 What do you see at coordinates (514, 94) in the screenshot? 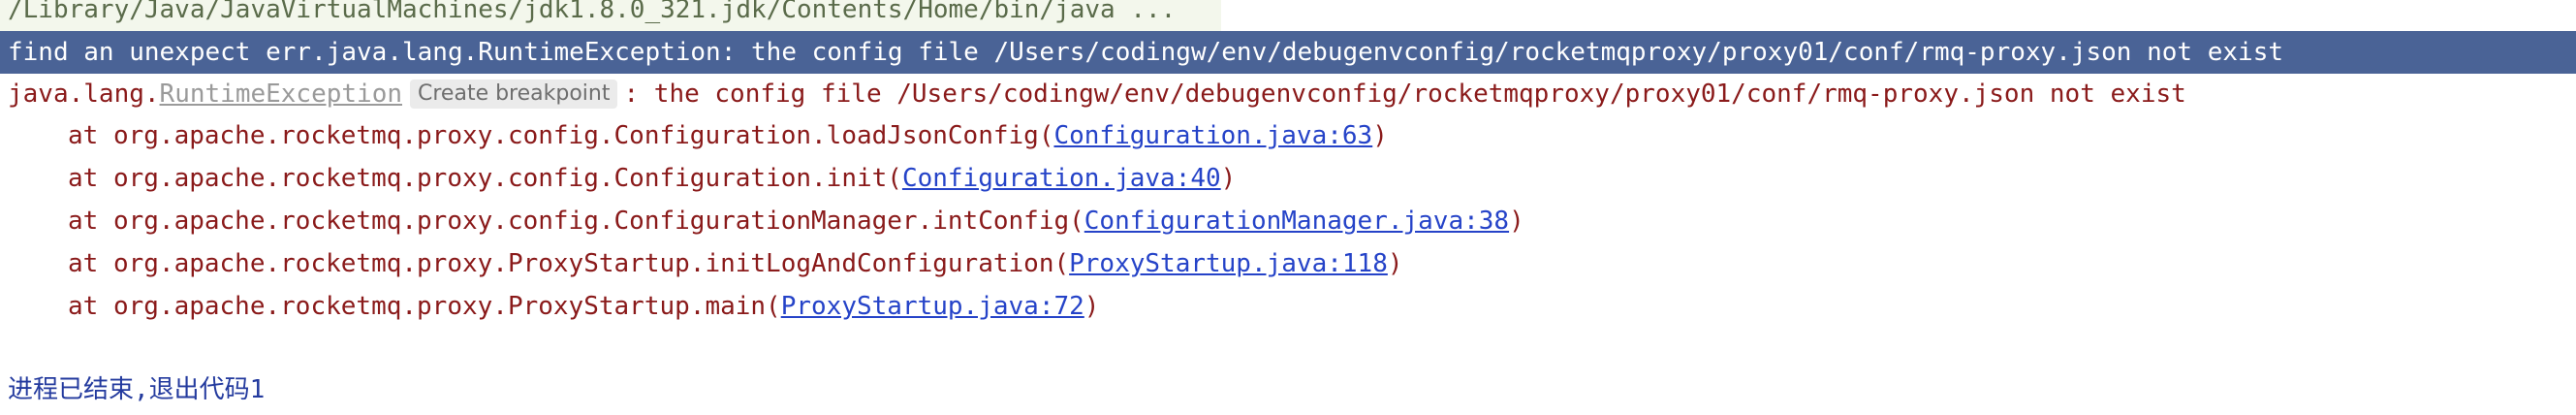
I see `create-breakpoint-button: Create breakpoint` at bounding box center [514, 94].